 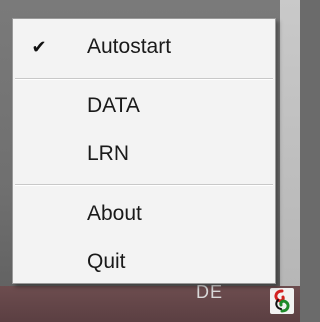 I want to click on menu-item-label: Quit, so click(x=106, y=261).